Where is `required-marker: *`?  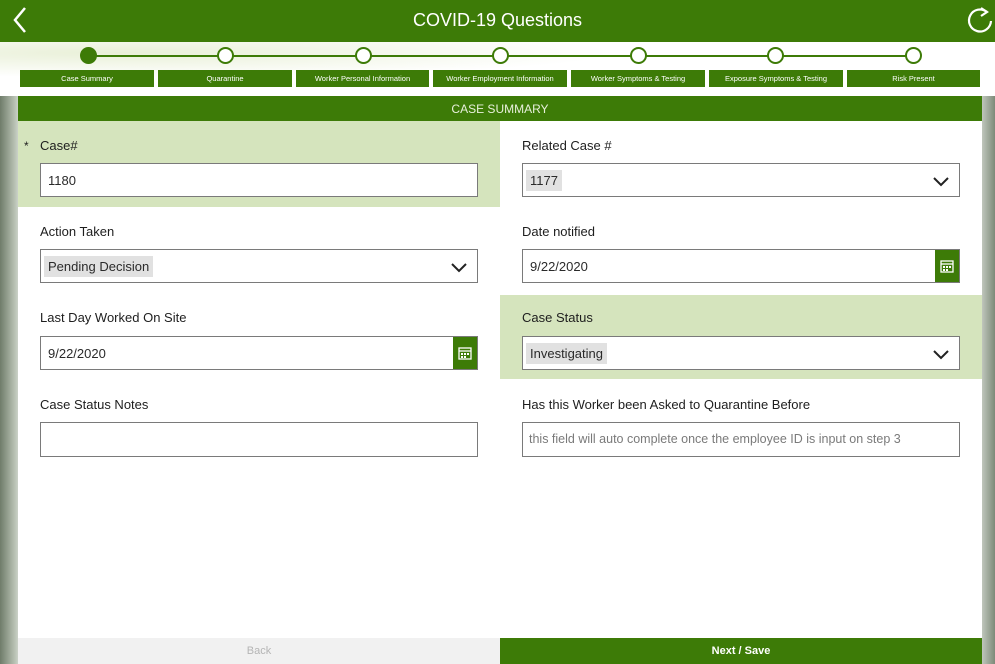
required-marker: * is located at coordinates (26, 146).